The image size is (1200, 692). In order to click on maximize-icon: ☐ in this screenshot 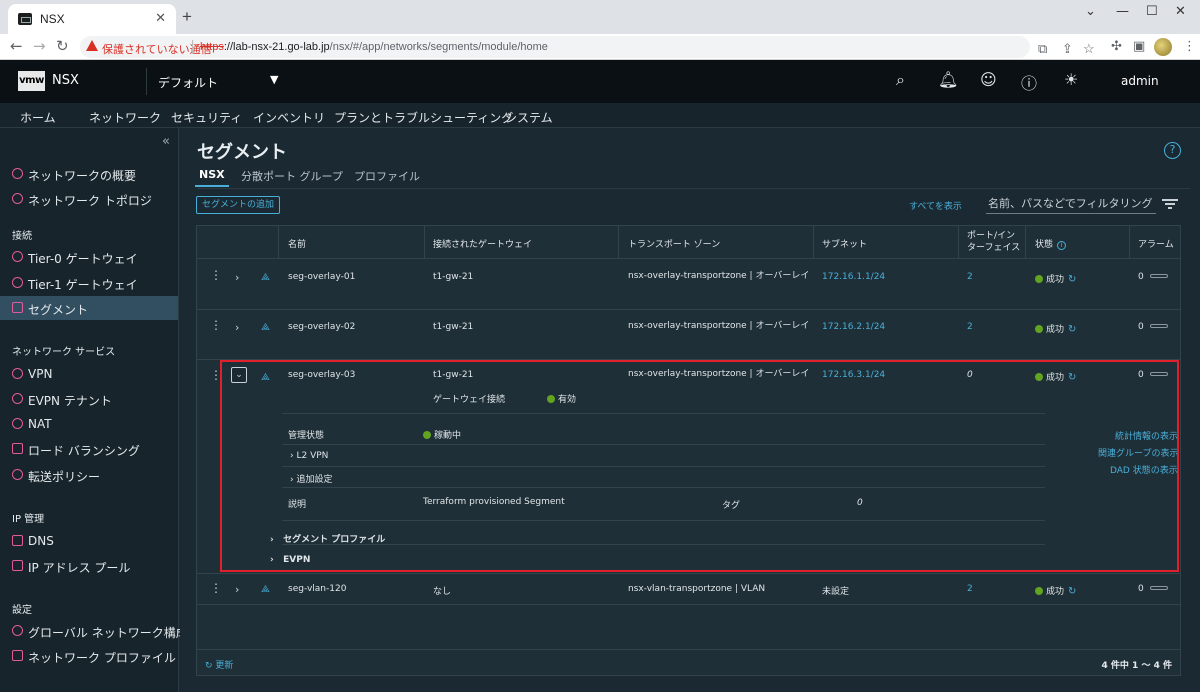, I will do `click(1152, 11)`.